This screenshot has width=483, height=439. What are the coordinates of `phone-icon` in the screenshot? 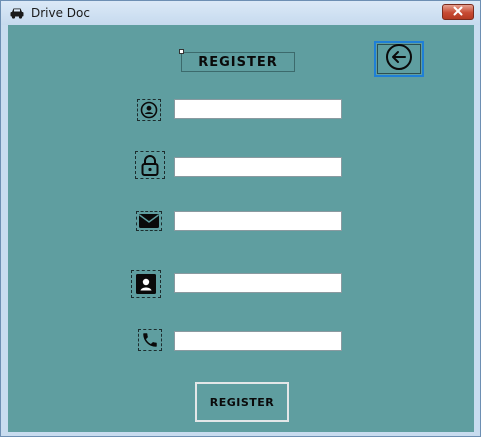 It's located at (150, 340).